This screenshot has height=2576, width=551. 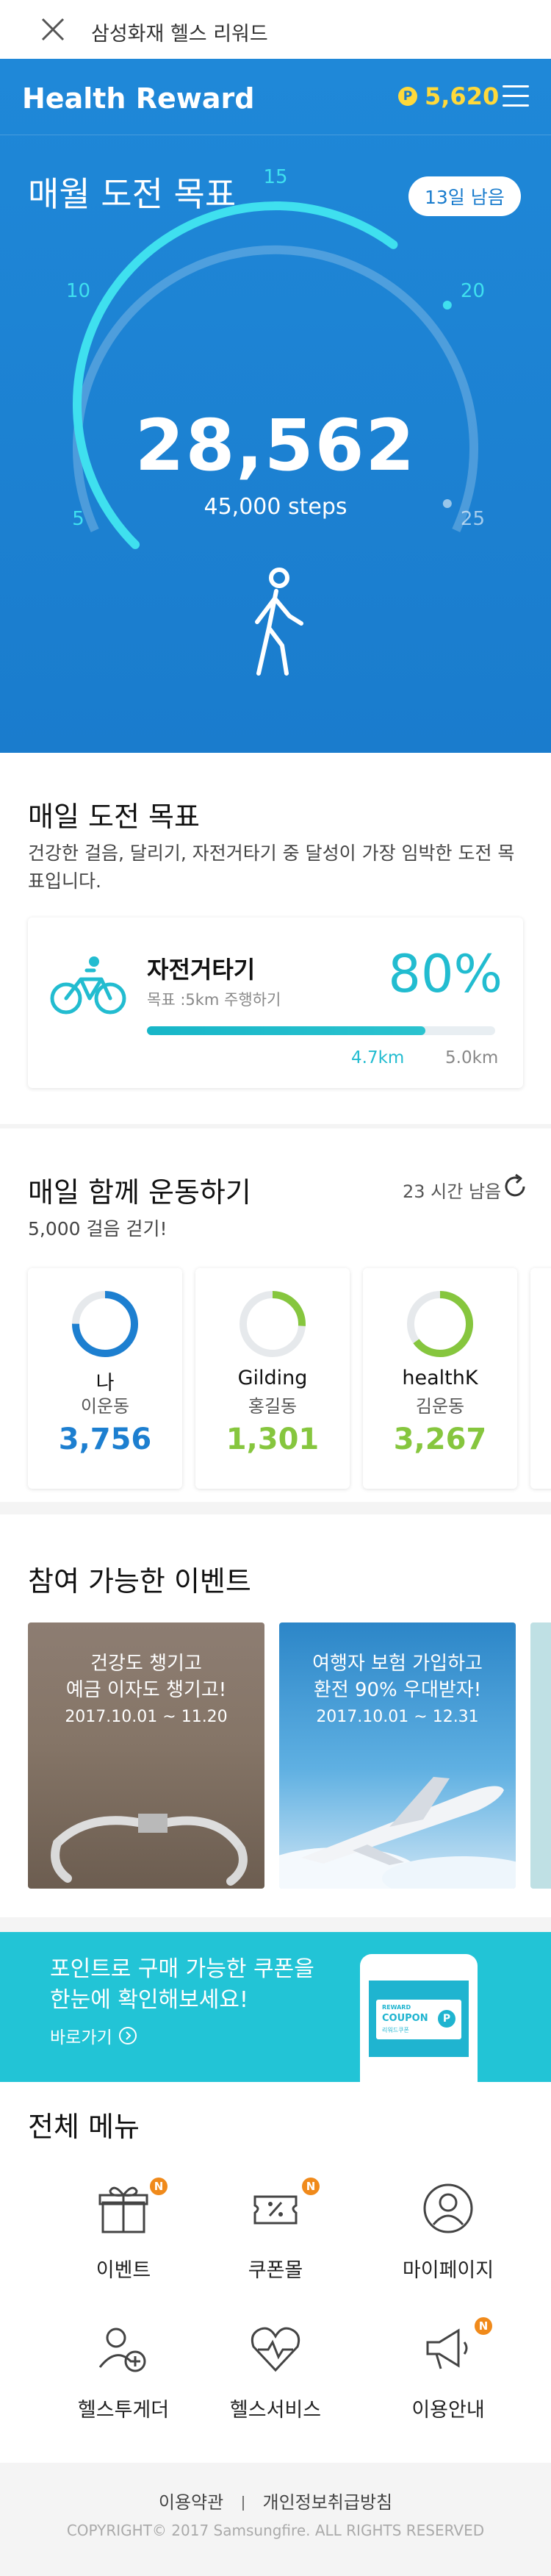 I want to click on activity-percent: 80%, so click(x=445, y=974).